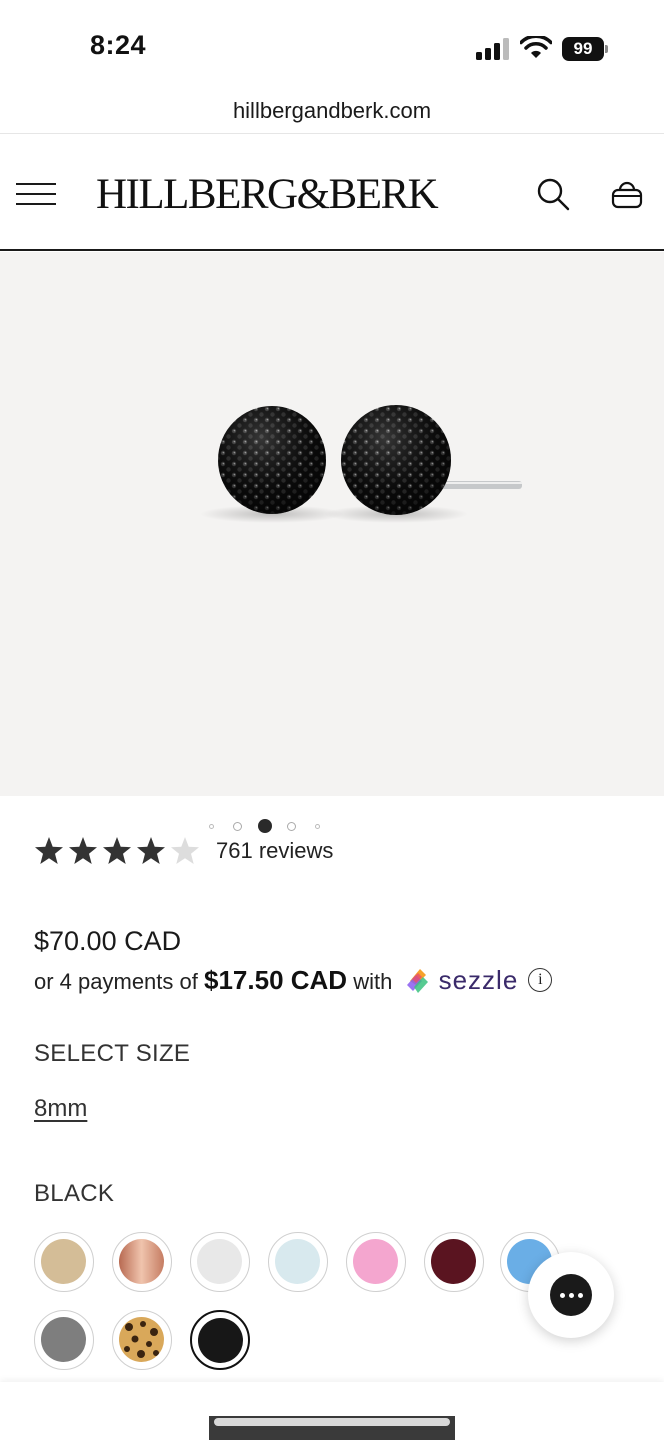 The image size is (664, 1440). I want to click on color-swatch-silver, so click(220, 1262).